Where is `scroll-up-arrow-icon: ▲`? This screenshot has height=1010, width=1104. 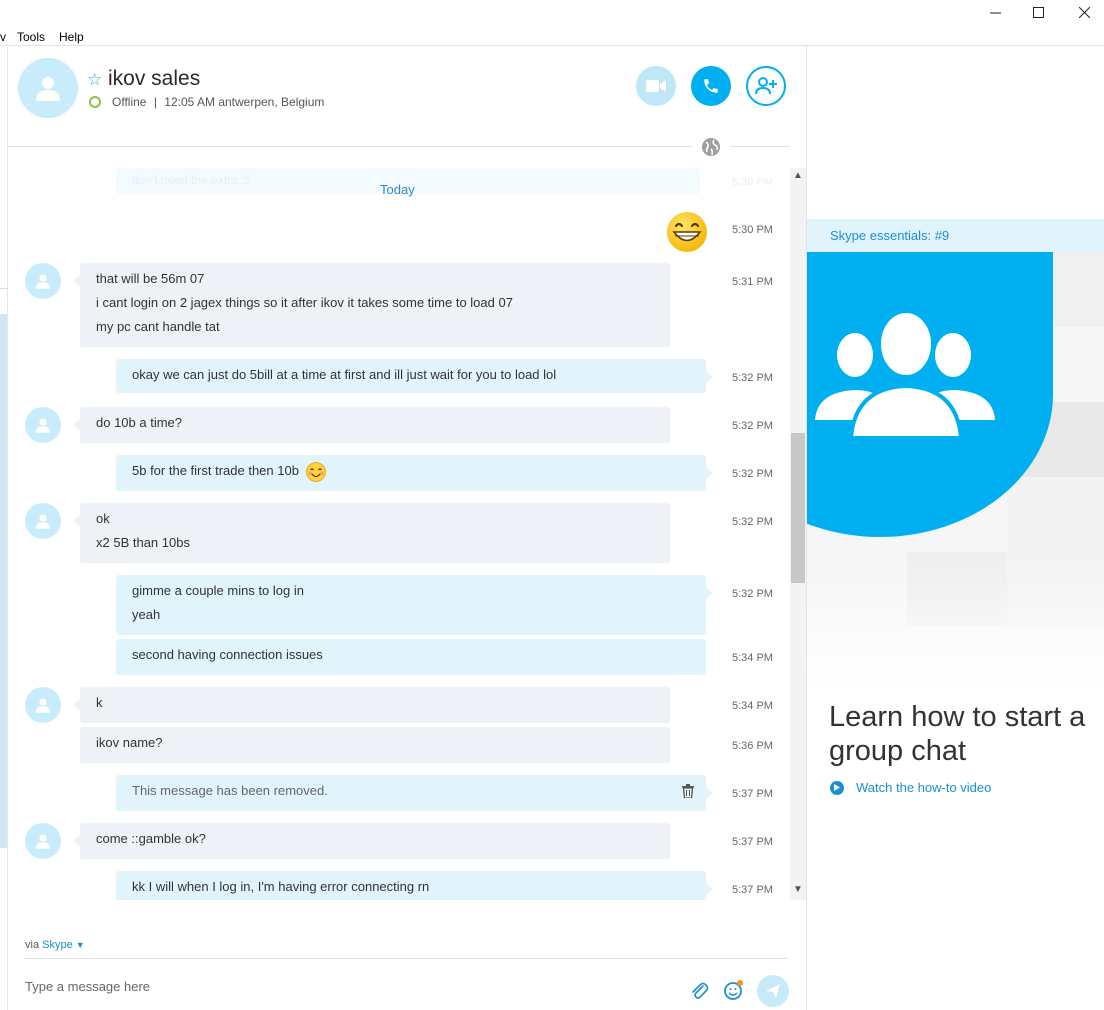
scroll-up-arrow-icon: ▲ is located at coordinates (798, 175).